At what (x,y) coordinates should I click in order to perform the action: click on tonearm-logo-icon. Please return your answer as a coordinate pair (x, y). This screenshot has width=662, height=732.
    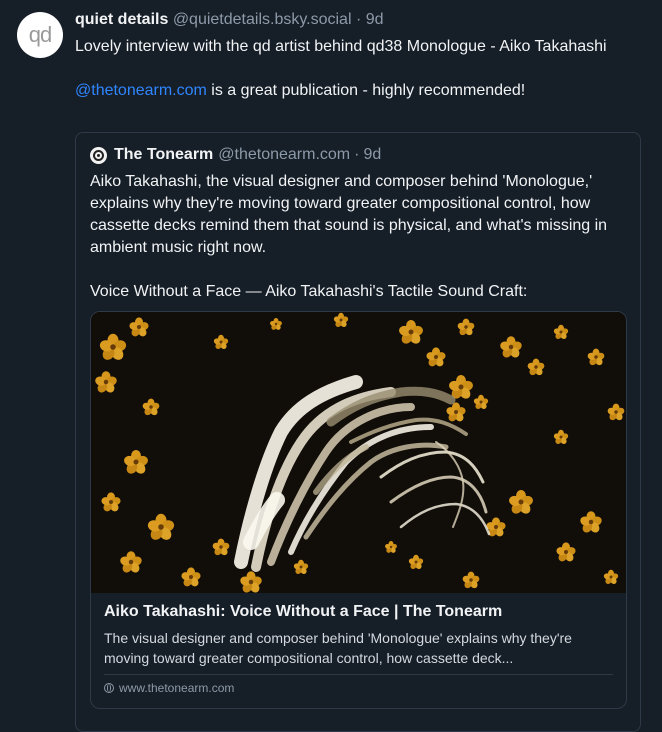
    Looking at the image, I should click on (98, 155).